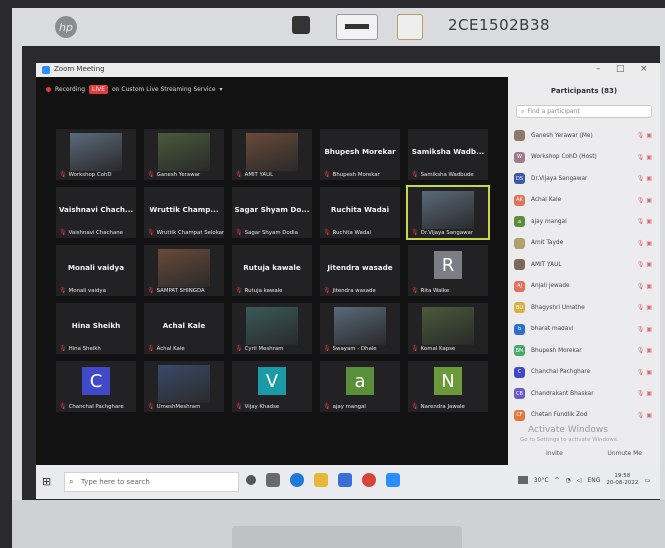 This screenshot has width=665, height=548. Describe the element at coordinates (184, 328) in the screenshot. I see `video-tile: Achal Kale 🎙 Achal Kale` at that location.